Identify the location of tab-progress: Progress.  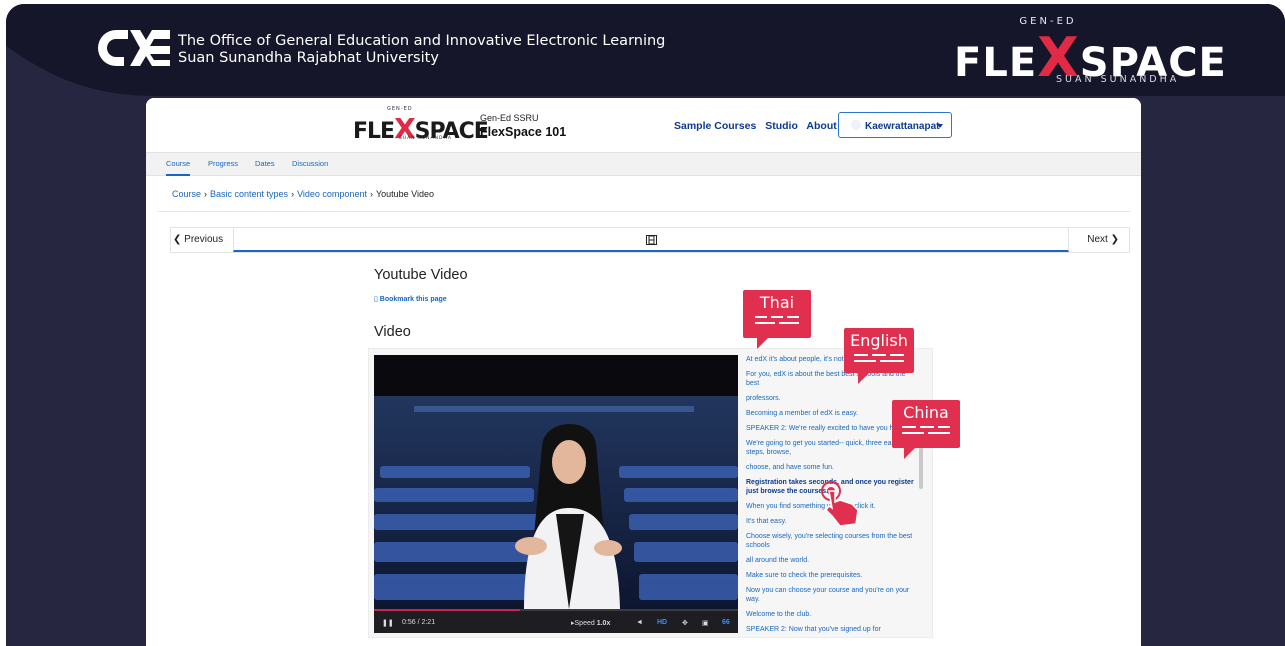
(223, 163).